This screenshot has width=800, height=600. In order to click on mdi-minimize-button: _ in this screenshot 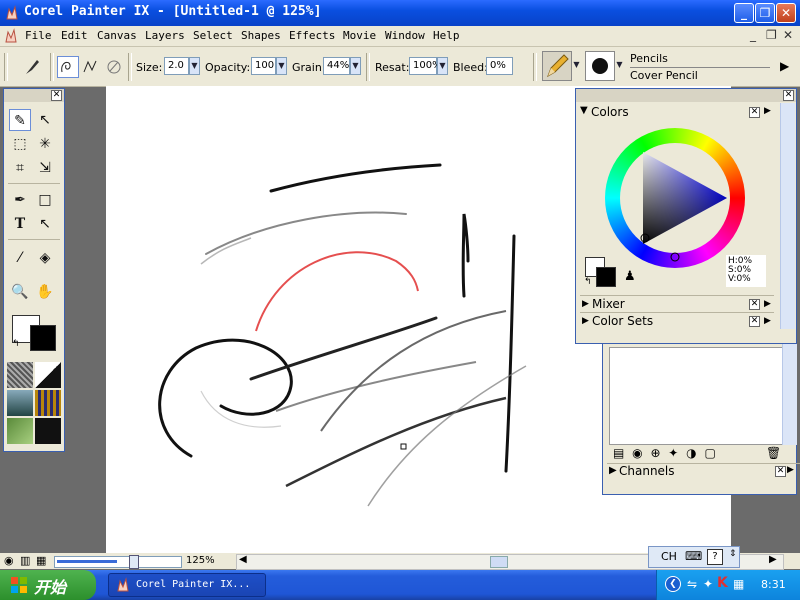, I will do `click(753, 35)`.